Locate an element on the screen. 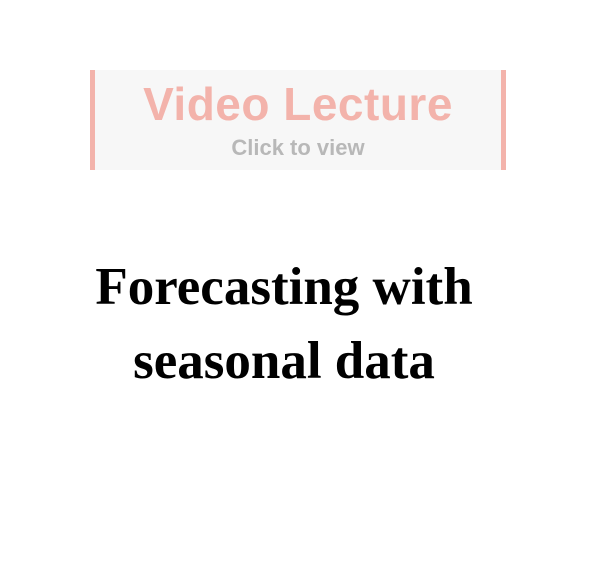  click-to-view-label: Click to view is located at coordinates (298, 147).